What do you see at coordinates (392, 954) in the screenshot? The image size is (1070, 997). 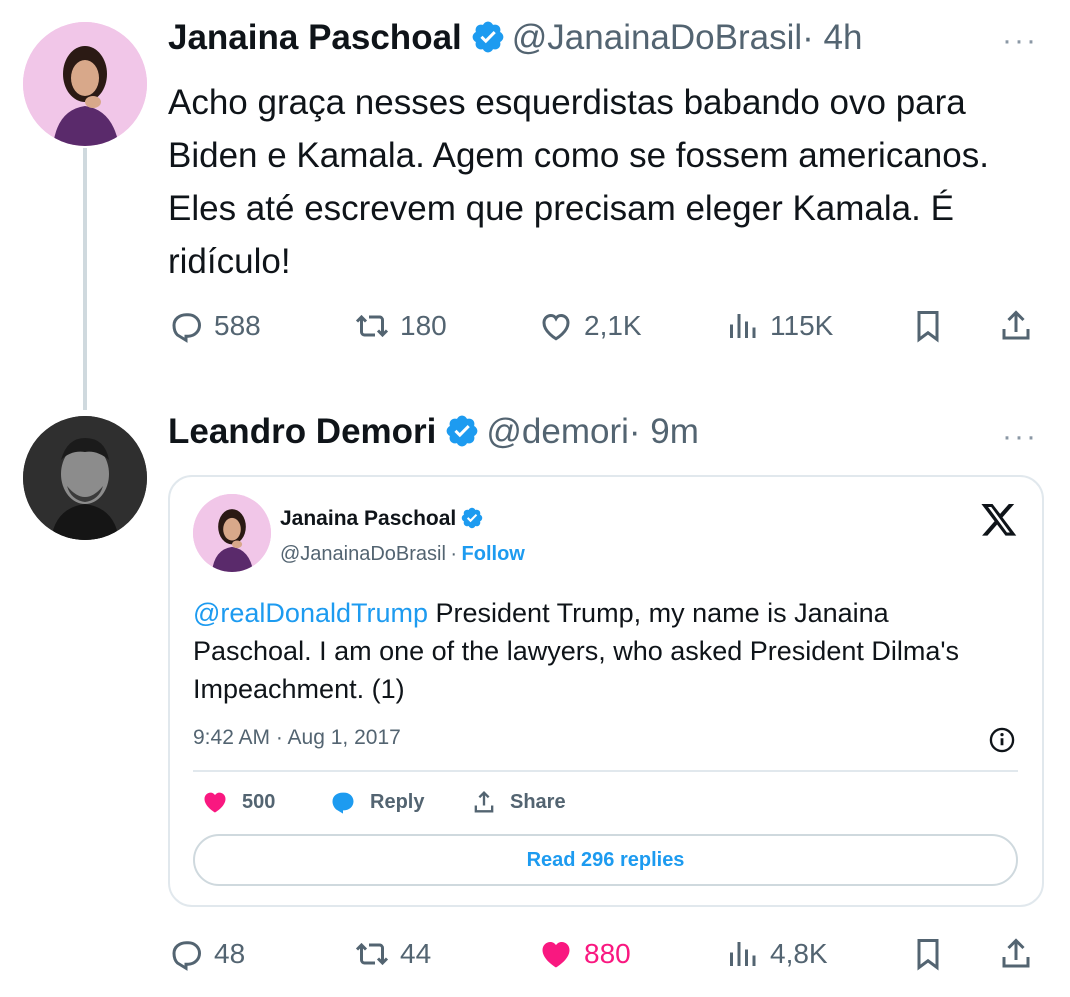 I see `retweet-button: 44` at bounding box center [392, 954].